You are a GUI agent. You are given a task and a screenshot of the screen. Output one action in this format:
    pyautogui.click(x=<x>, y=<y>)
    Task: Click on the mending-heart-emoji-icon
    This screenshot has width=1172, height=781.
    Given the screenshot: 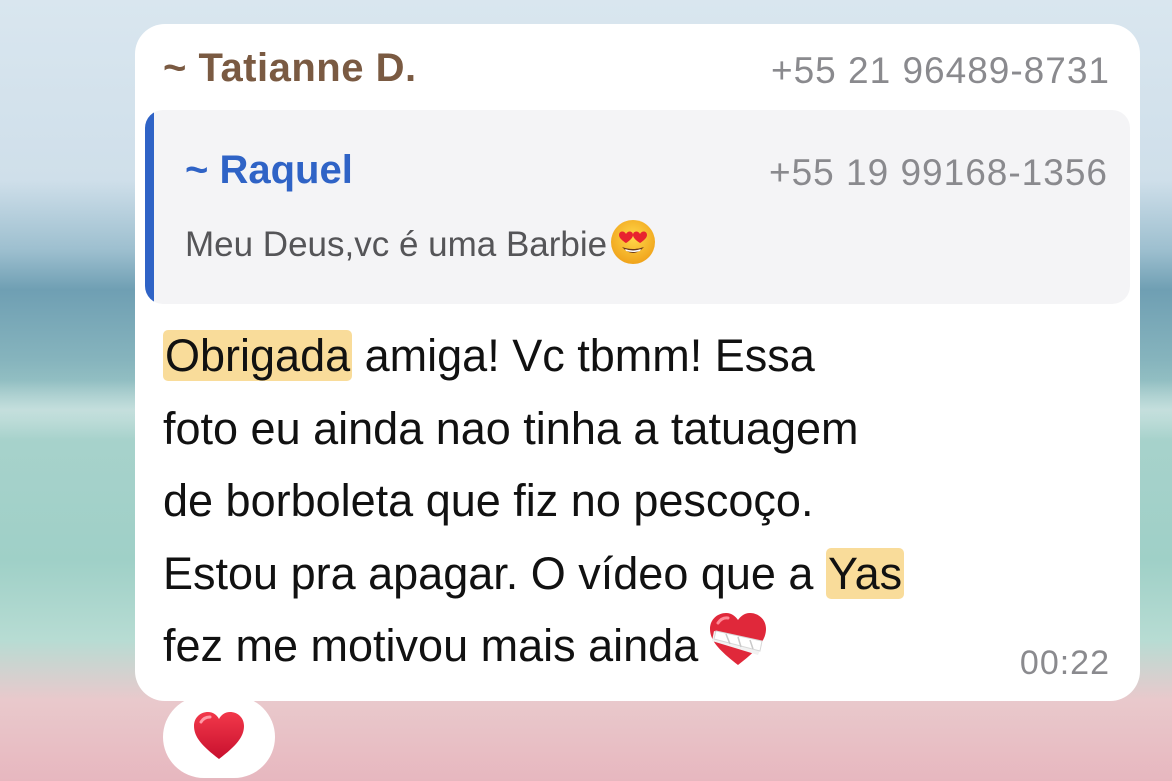 What is the action you would take?
    pyautogui.click(x=738, y=640)
    